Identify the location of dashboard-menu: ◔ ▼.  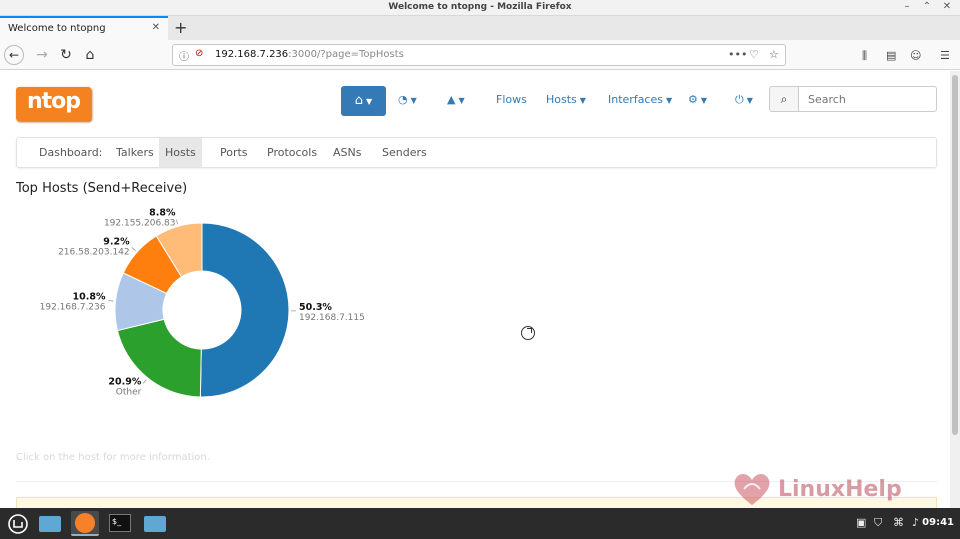
(407, 99).